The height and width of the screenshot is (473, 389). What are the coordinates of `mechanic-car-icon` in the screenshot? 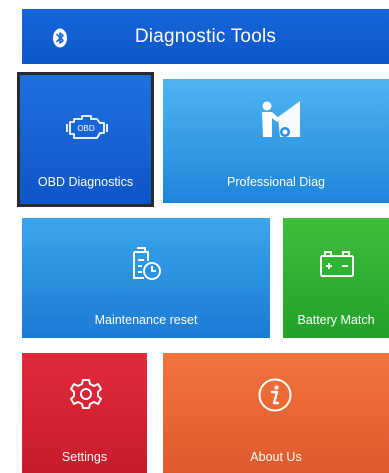 It's located at (281, 119).